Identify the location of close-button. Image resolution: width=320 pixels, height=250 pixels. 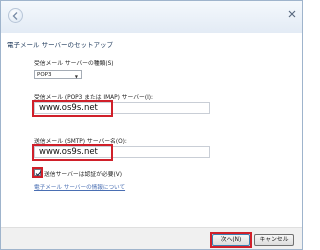
(292, 11).